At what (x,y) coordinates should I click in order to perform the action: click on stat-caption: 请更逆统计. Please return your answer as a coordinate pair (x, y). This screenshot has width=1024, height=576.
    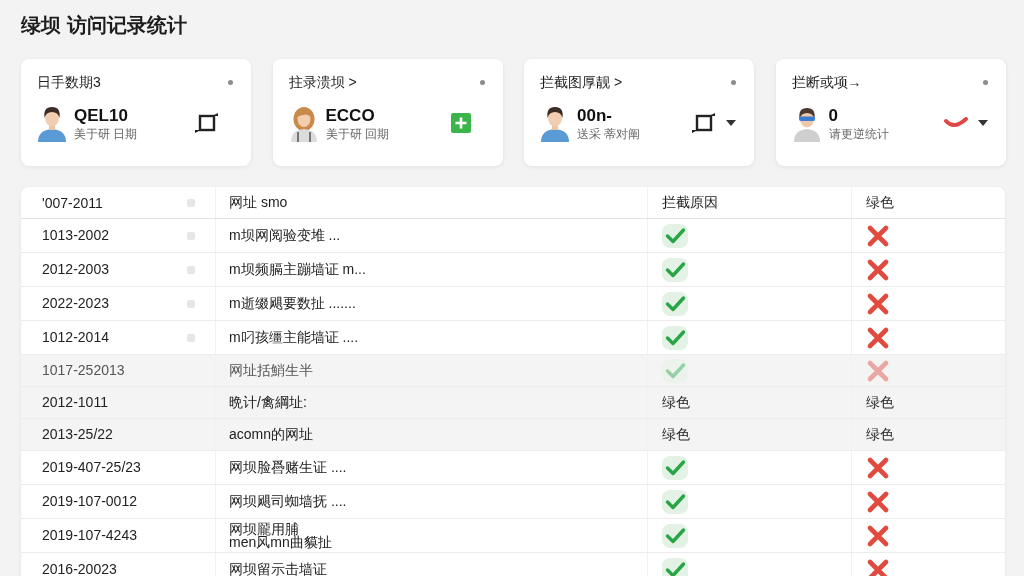
    Looking at the image, I should click on (858, 133).